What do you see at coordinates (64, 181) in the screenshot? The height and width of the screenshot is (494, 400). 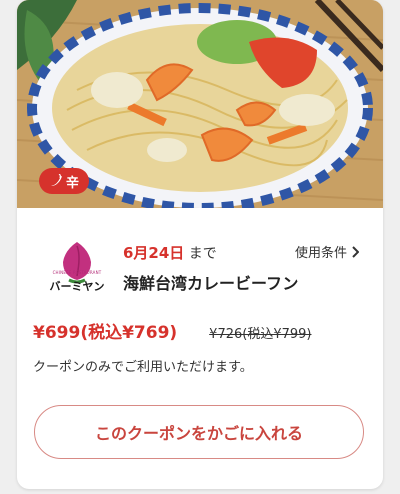 I see `spicy-badge: 辛` at bounding box center [64, 181].